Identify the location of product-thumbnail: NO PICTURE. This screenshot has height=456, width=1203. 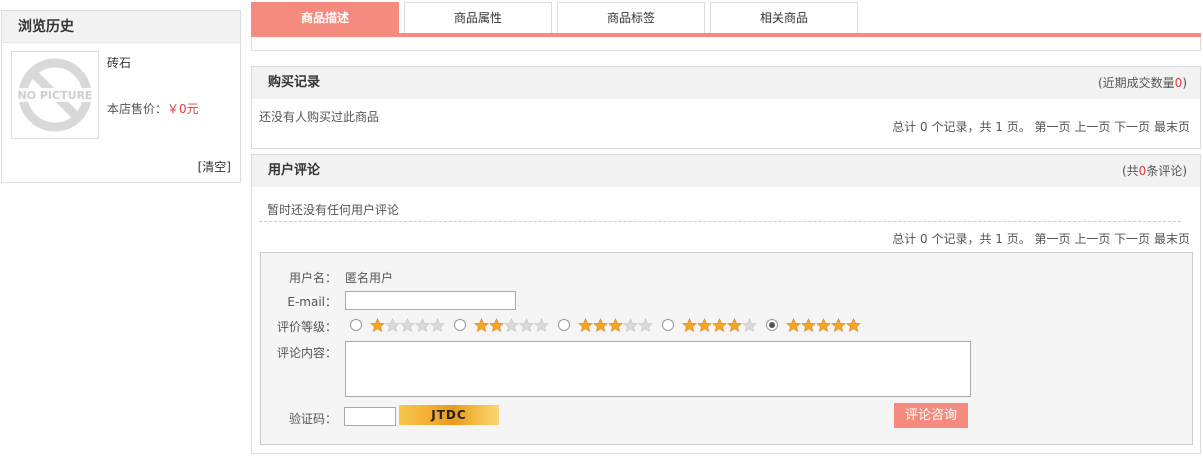
(55, 95).